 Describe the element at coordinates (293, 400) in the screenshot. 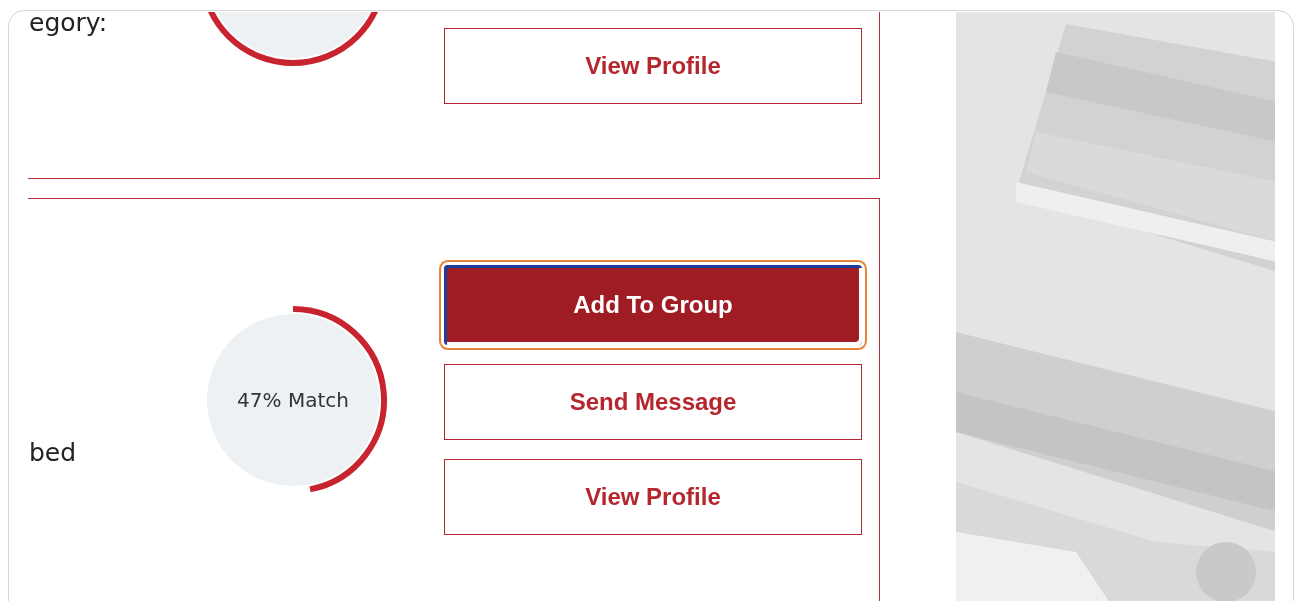

I see `match-percent: 47% Match` at that location.